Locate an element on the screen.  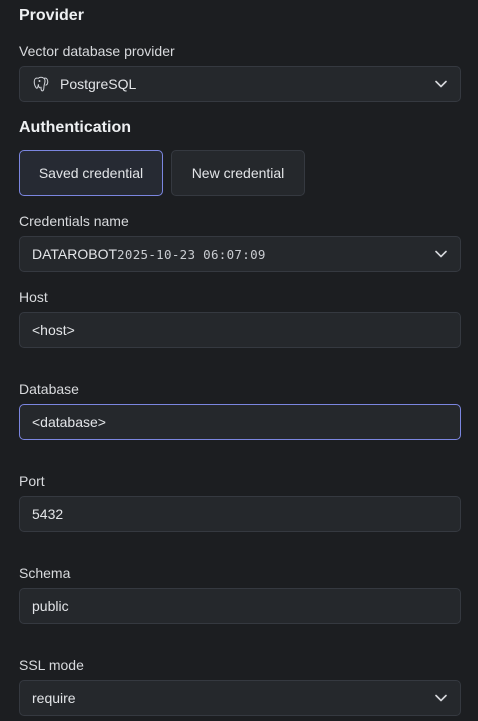
credentials-selected-value: DATAROBOT2025-10-23 06:07:09 is located at coordinates (233, 254).